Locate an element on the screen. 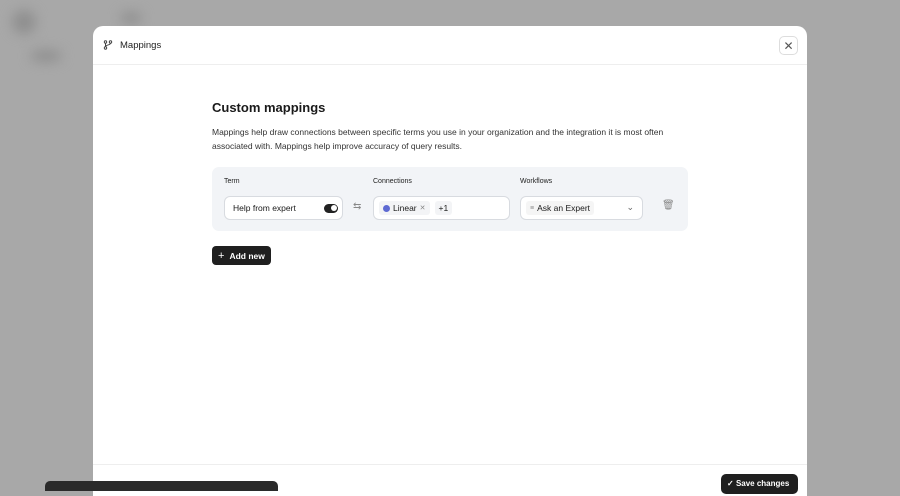 The height and width of the screenshot is (496, 900). remove-icon: ✕ is located at coordinates (423, 208).